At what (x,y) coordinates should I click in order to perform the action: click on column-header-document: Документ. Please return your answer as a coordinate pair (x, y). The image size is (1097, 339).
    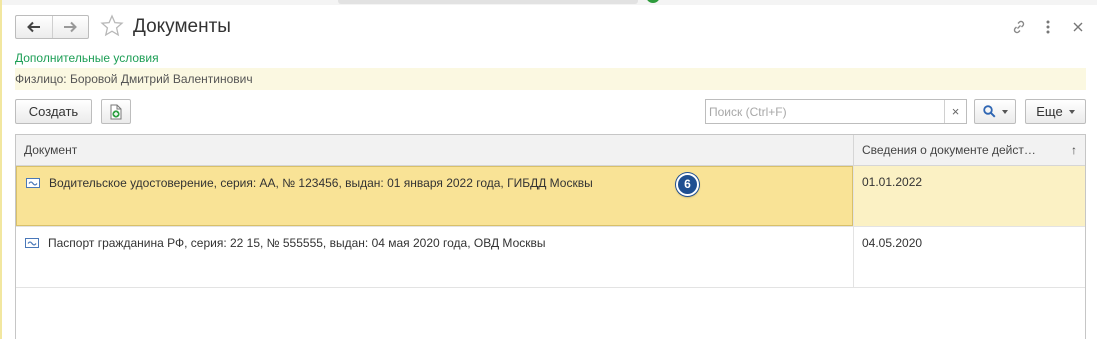
    Looking at the image, I should click on (434, 150).